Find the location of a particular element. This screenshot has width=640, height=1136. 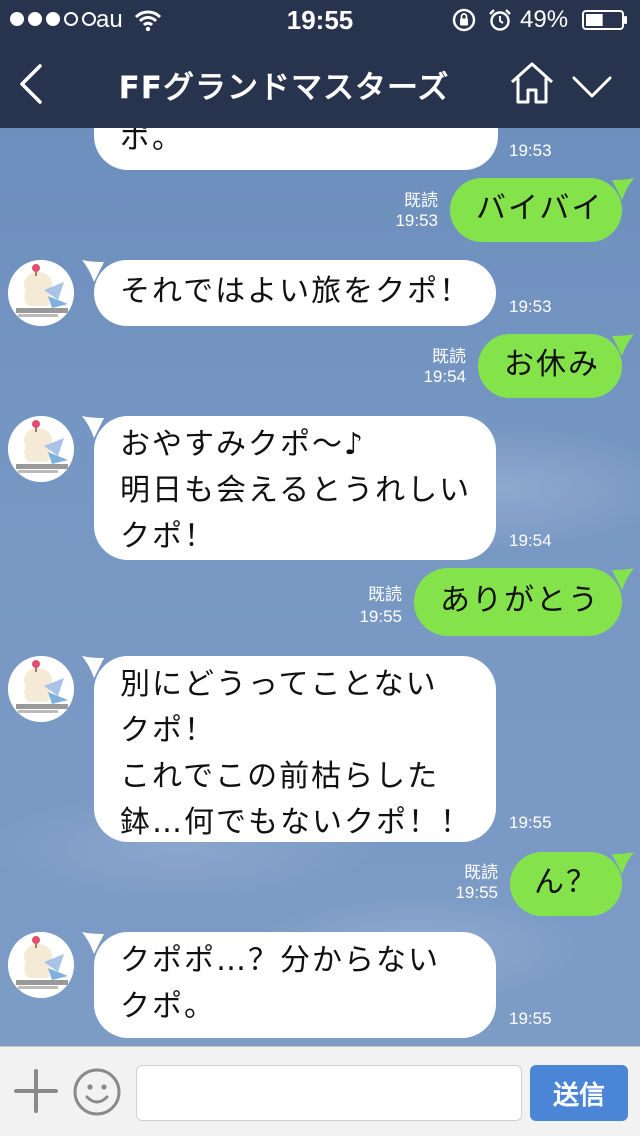

incoming-message-bubble: 別にどうってことない クポ！ これでこの前枯らした 鉢…何でもないクポ！！ is located at coordinates (295, 749).